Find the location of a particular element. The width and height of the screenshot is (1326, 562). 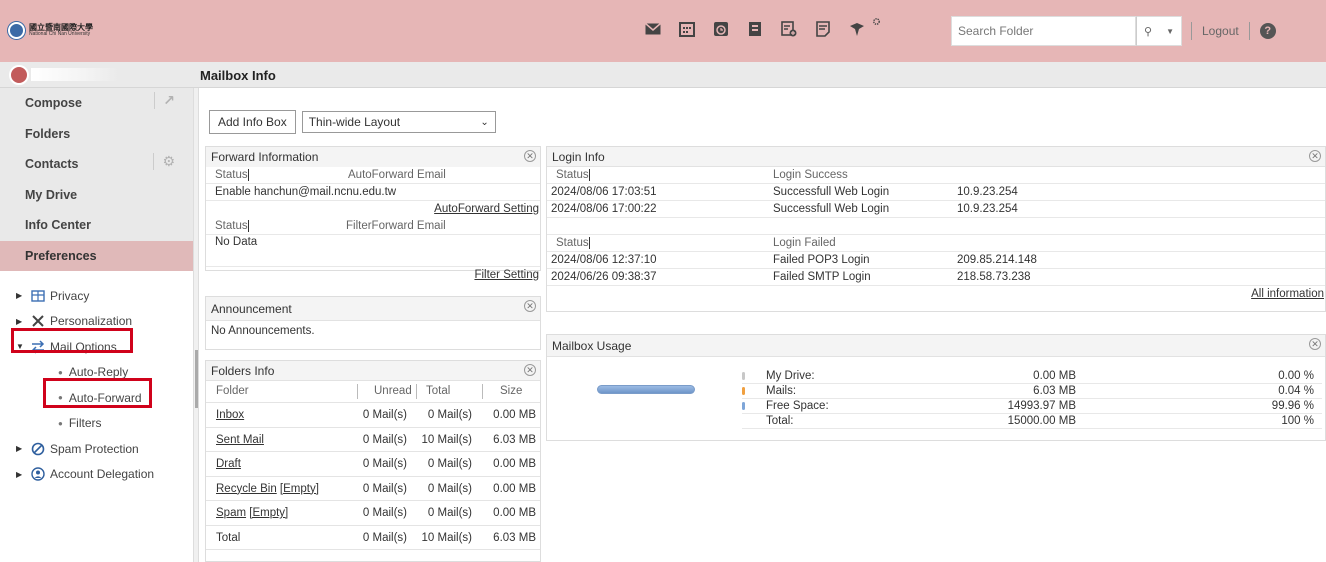

nav-contacts: Contacts ⚙ is located at coordinates (96, 164).